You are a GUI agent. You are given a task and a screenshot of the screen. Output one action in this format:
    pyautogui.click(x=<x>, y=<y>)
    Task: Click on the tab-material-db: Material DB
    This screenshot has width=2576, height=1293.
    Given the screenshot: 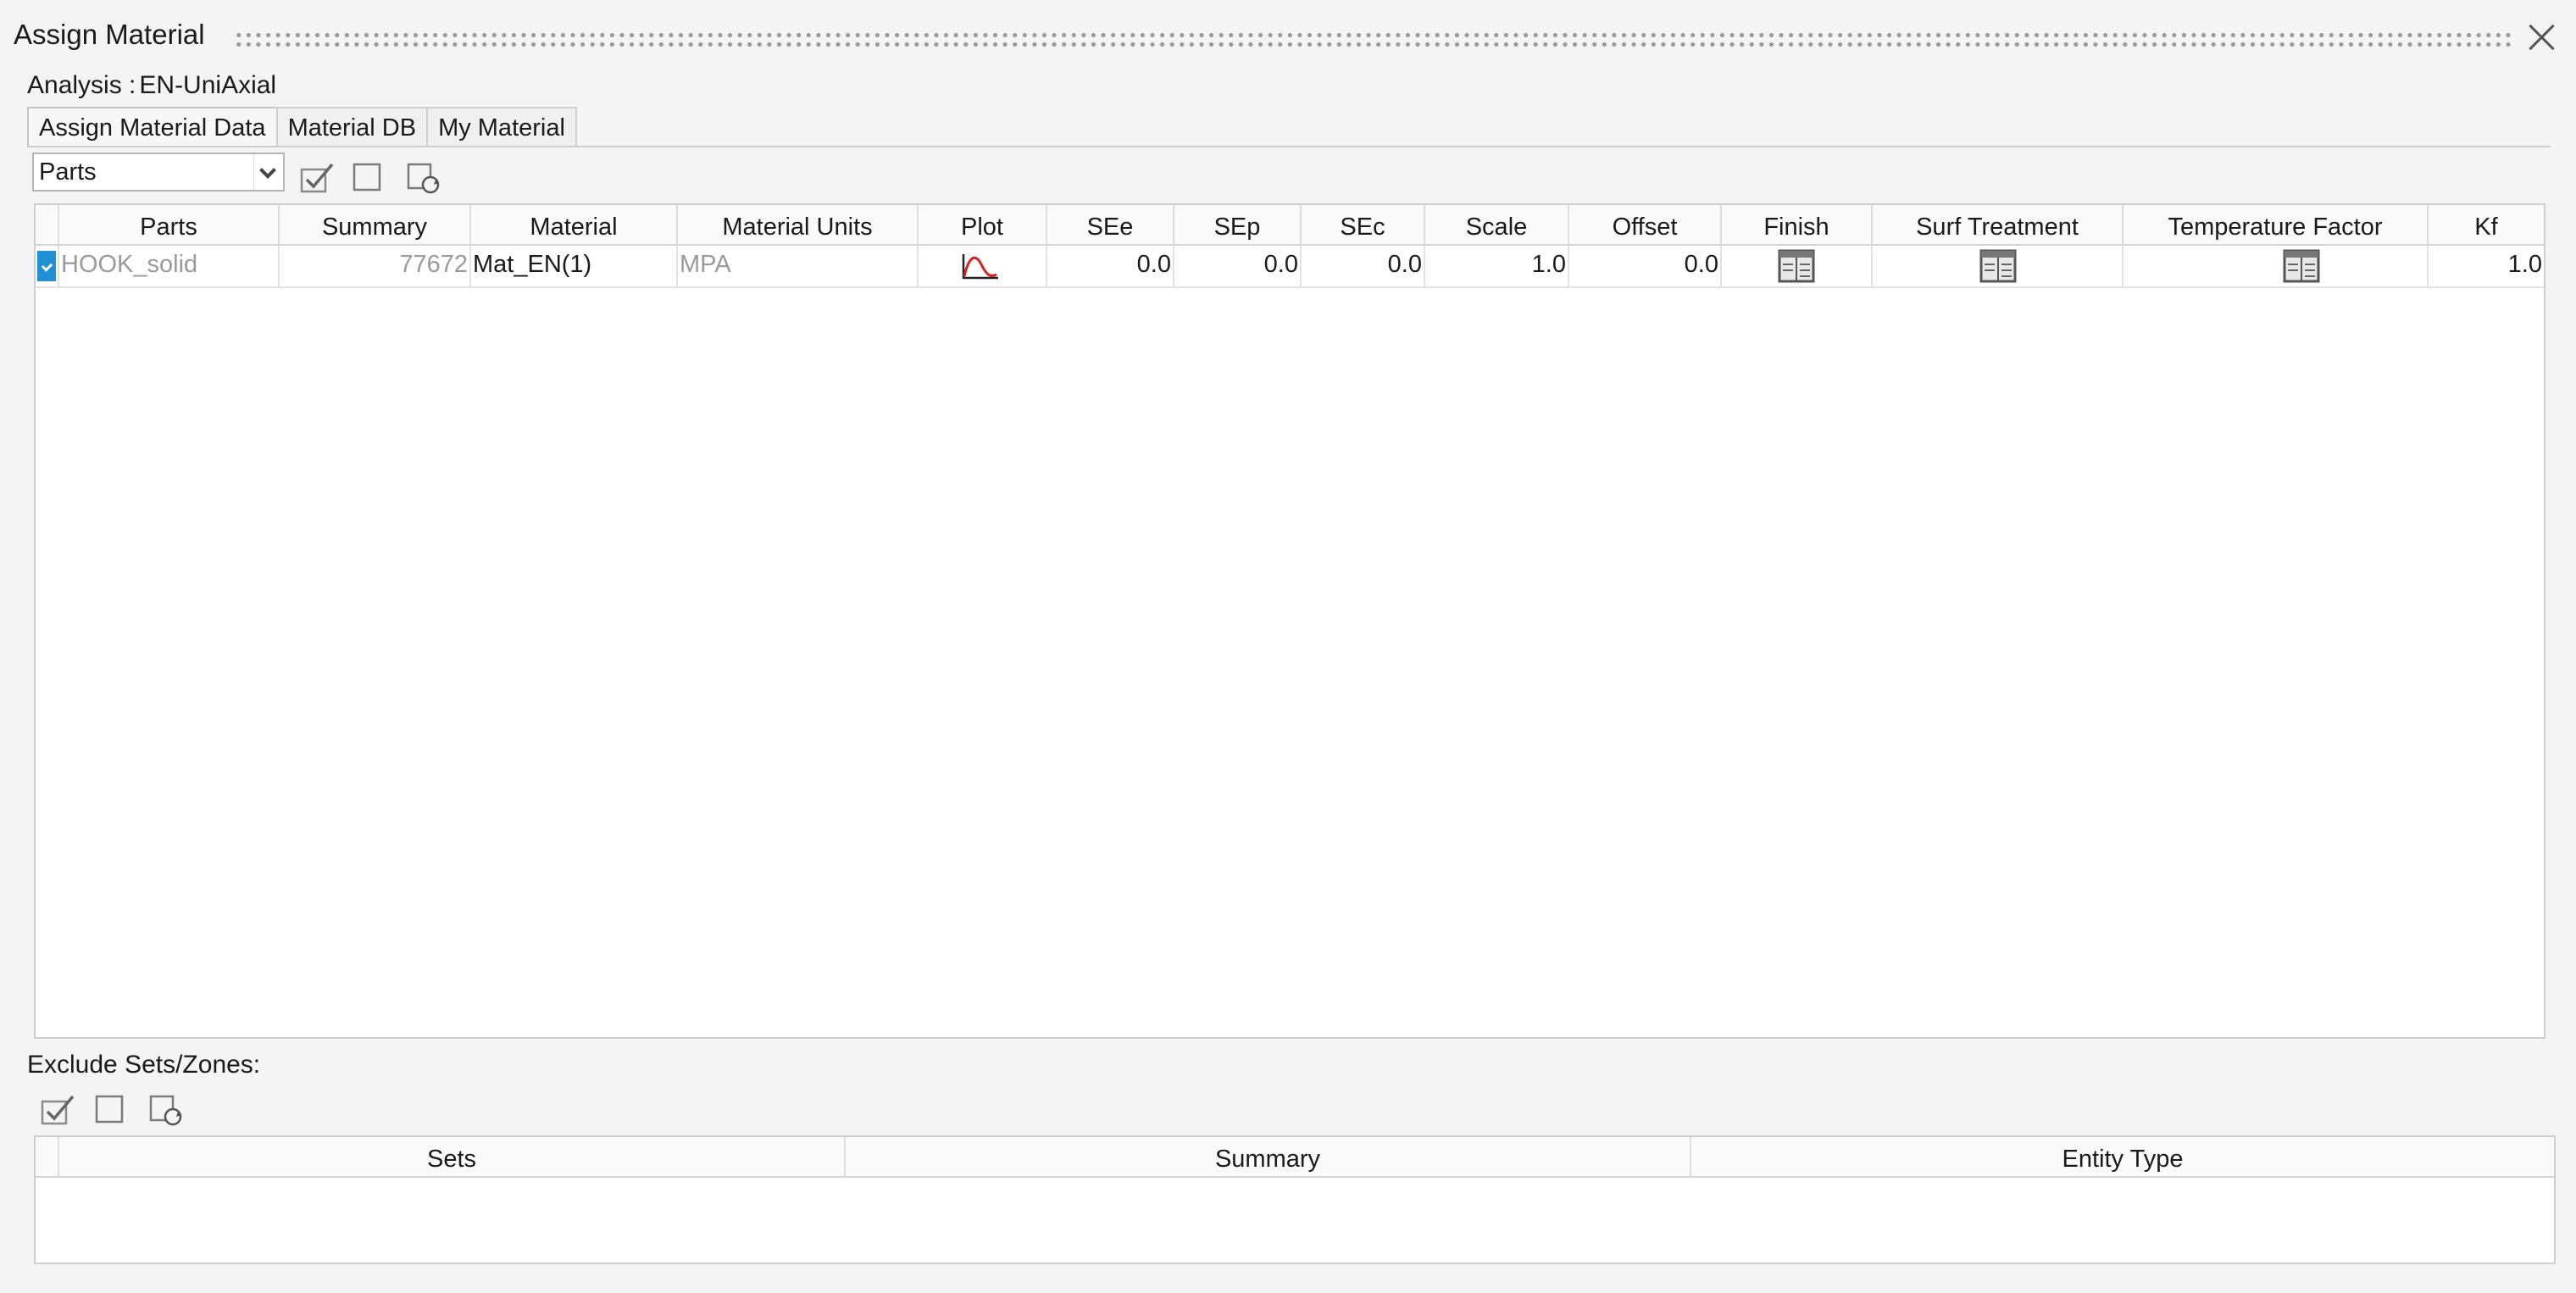 What is the action you would take?
    pyautogui.click(x=352, y=126)
    